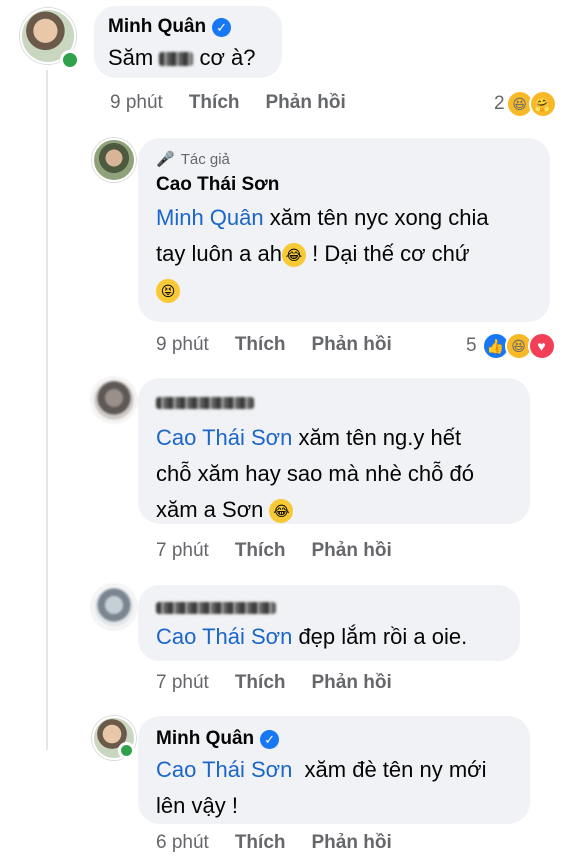 This screenshot has height=857, width=580. Describe the element at coordinates (165, 159) in the screenshot. I see `microphone-icon: 🎤` at that location.